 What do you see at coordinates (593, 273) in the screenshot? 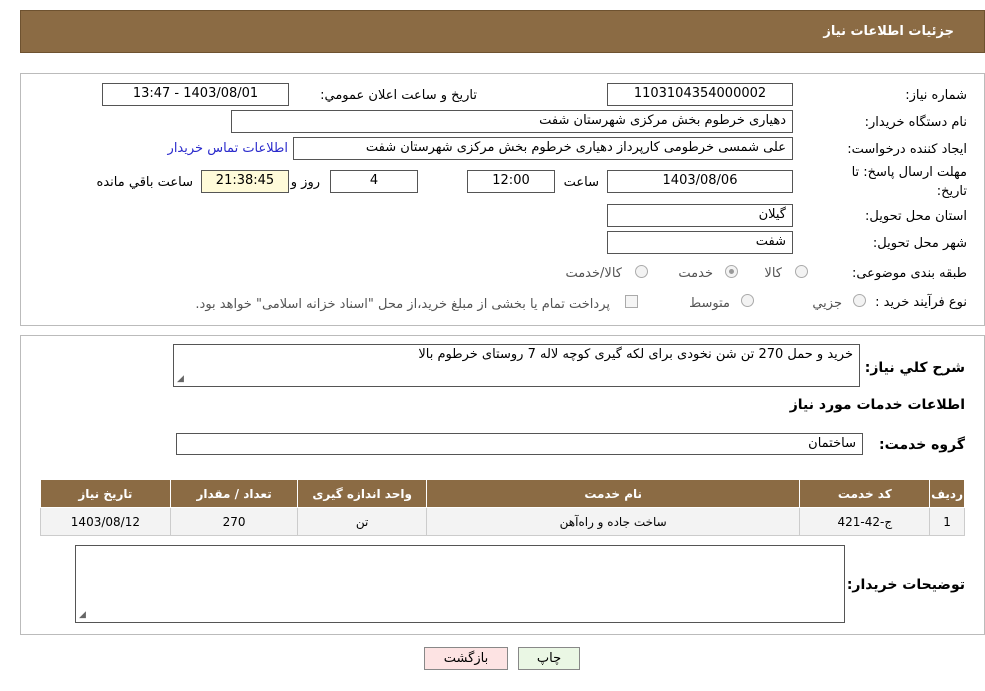
I see `category-option-goods-service: کالا/خدمت` at bounding box center [593, 273].